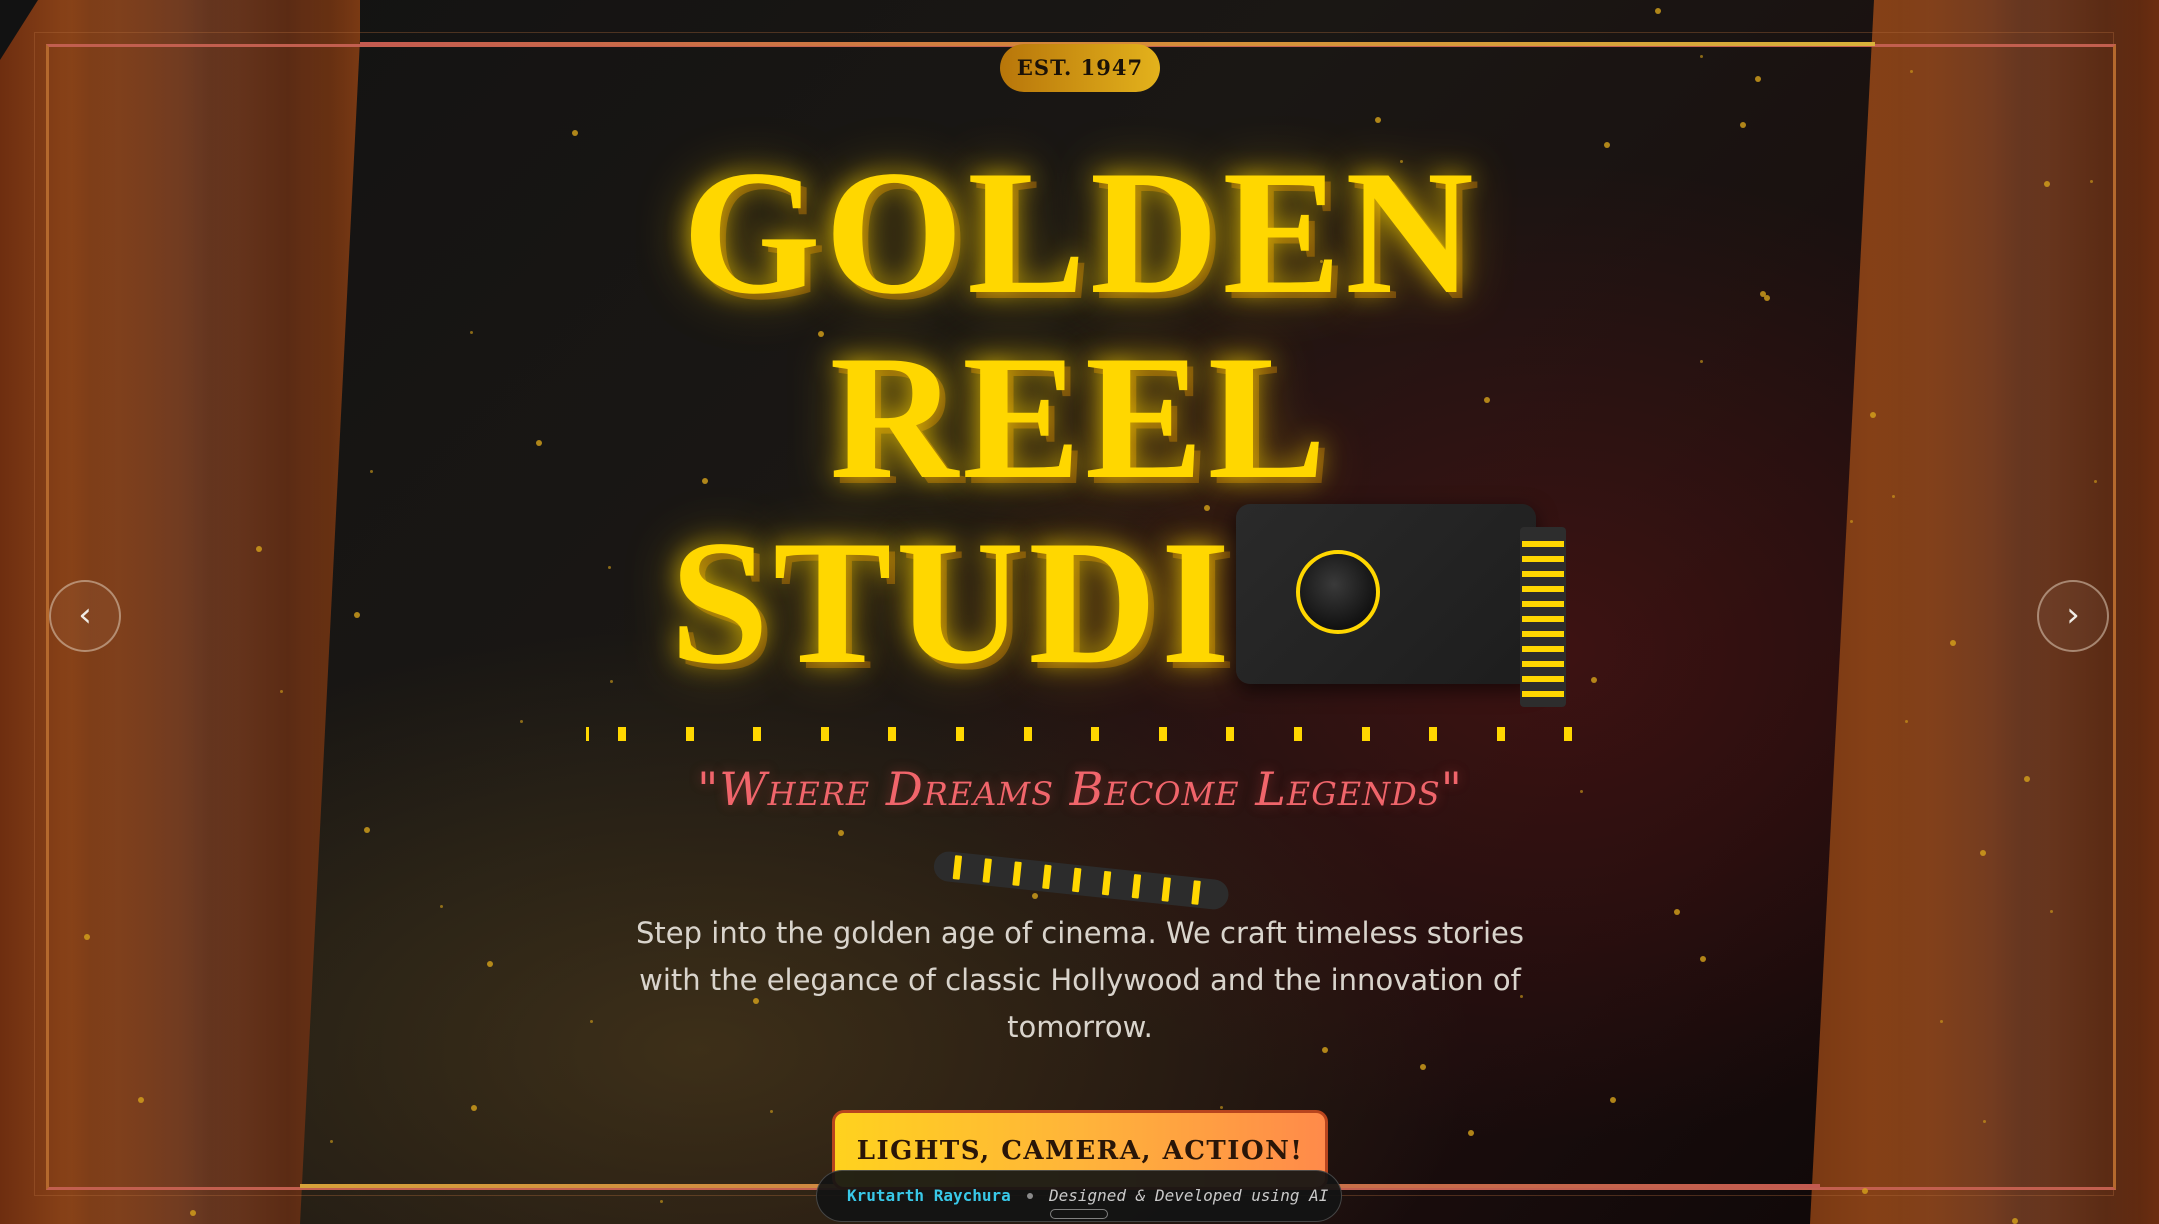  Describe the element at coordinates (1080, 789) in the screenshot. I see `tagline: "Where Dreams Become Legends"` at that location.